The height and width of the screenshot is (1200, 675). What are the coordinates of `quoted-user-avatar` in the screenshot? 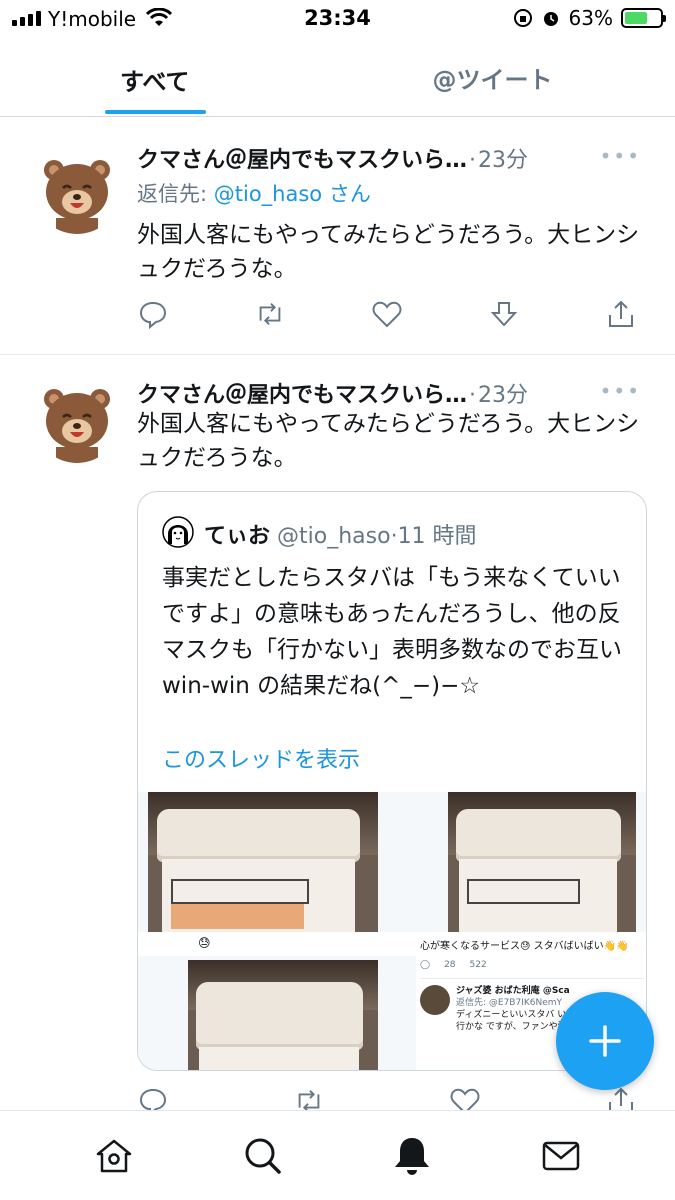 It's located at (178, 532).